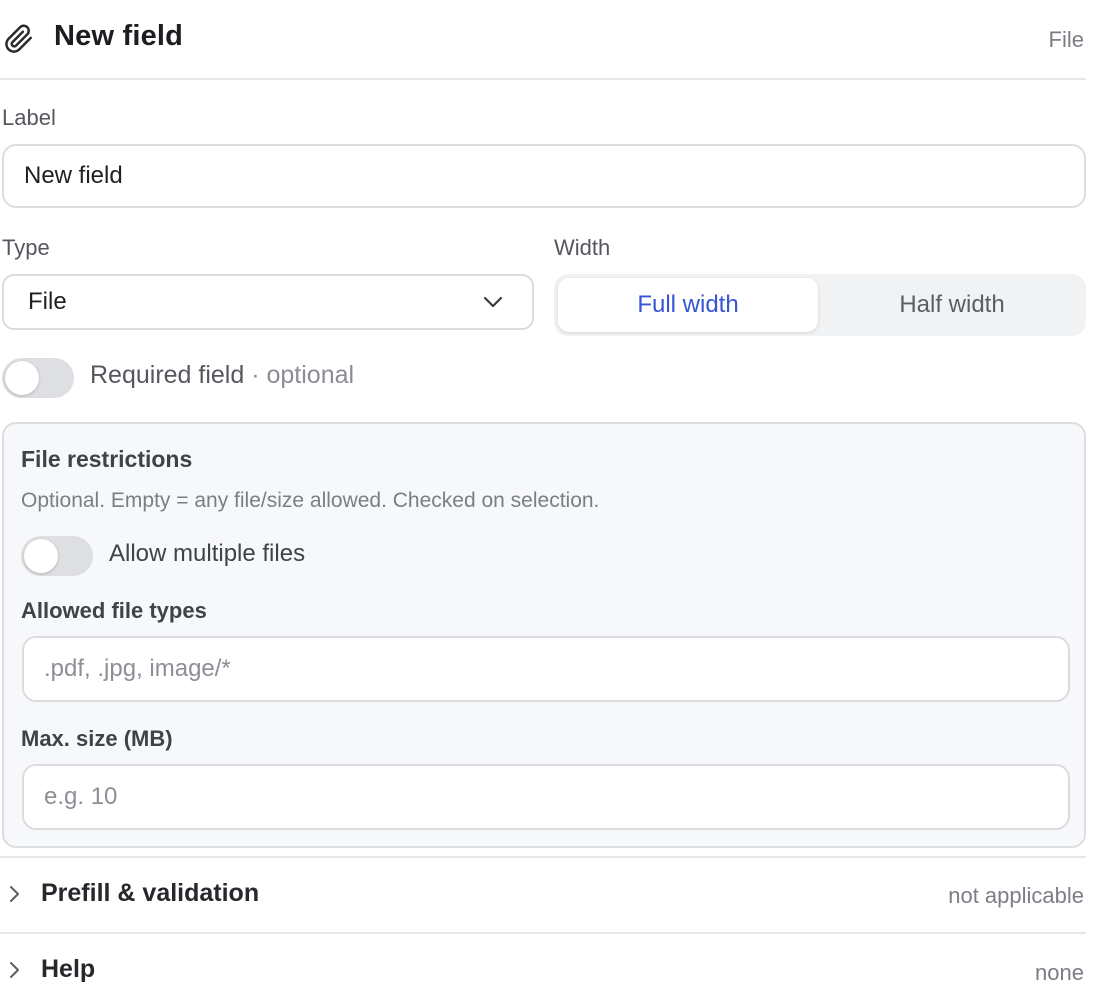  What do you see at coordinates (47, 301) in the screenshot?
I see `type-select-value: File` at bounding box center [47, 301].